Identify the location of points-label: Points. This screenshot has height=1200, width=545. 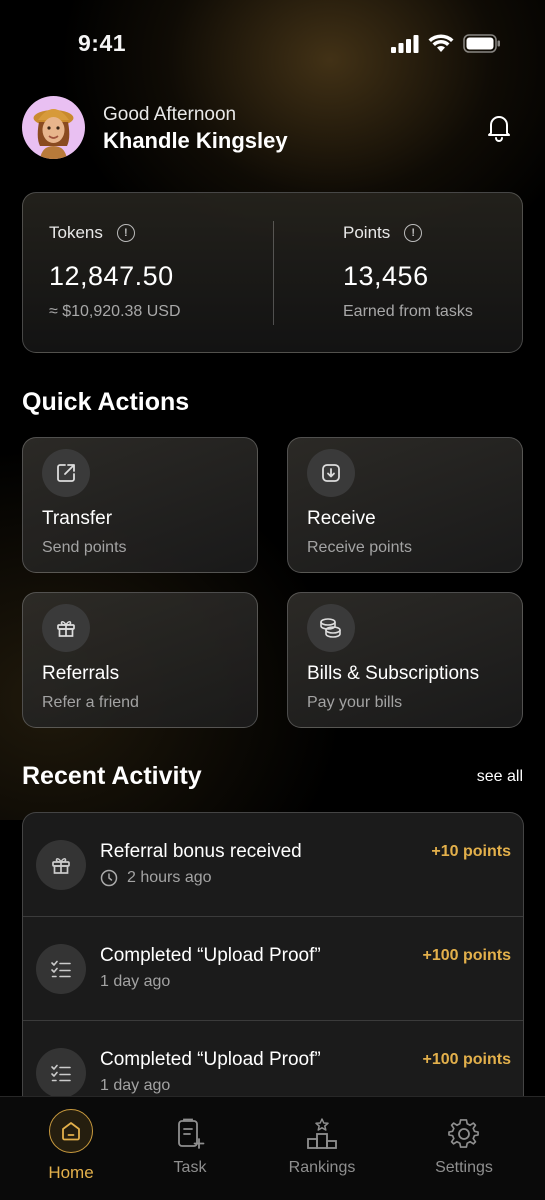
(367, 232).